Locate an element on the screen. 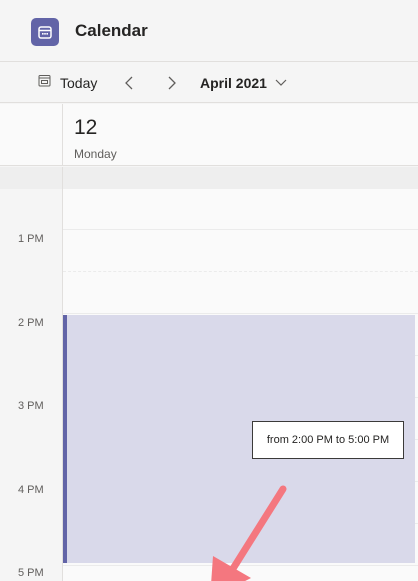 The height and width of the screenshot is (581, 418). day-name: Monday is located at coordinates (95, 154).